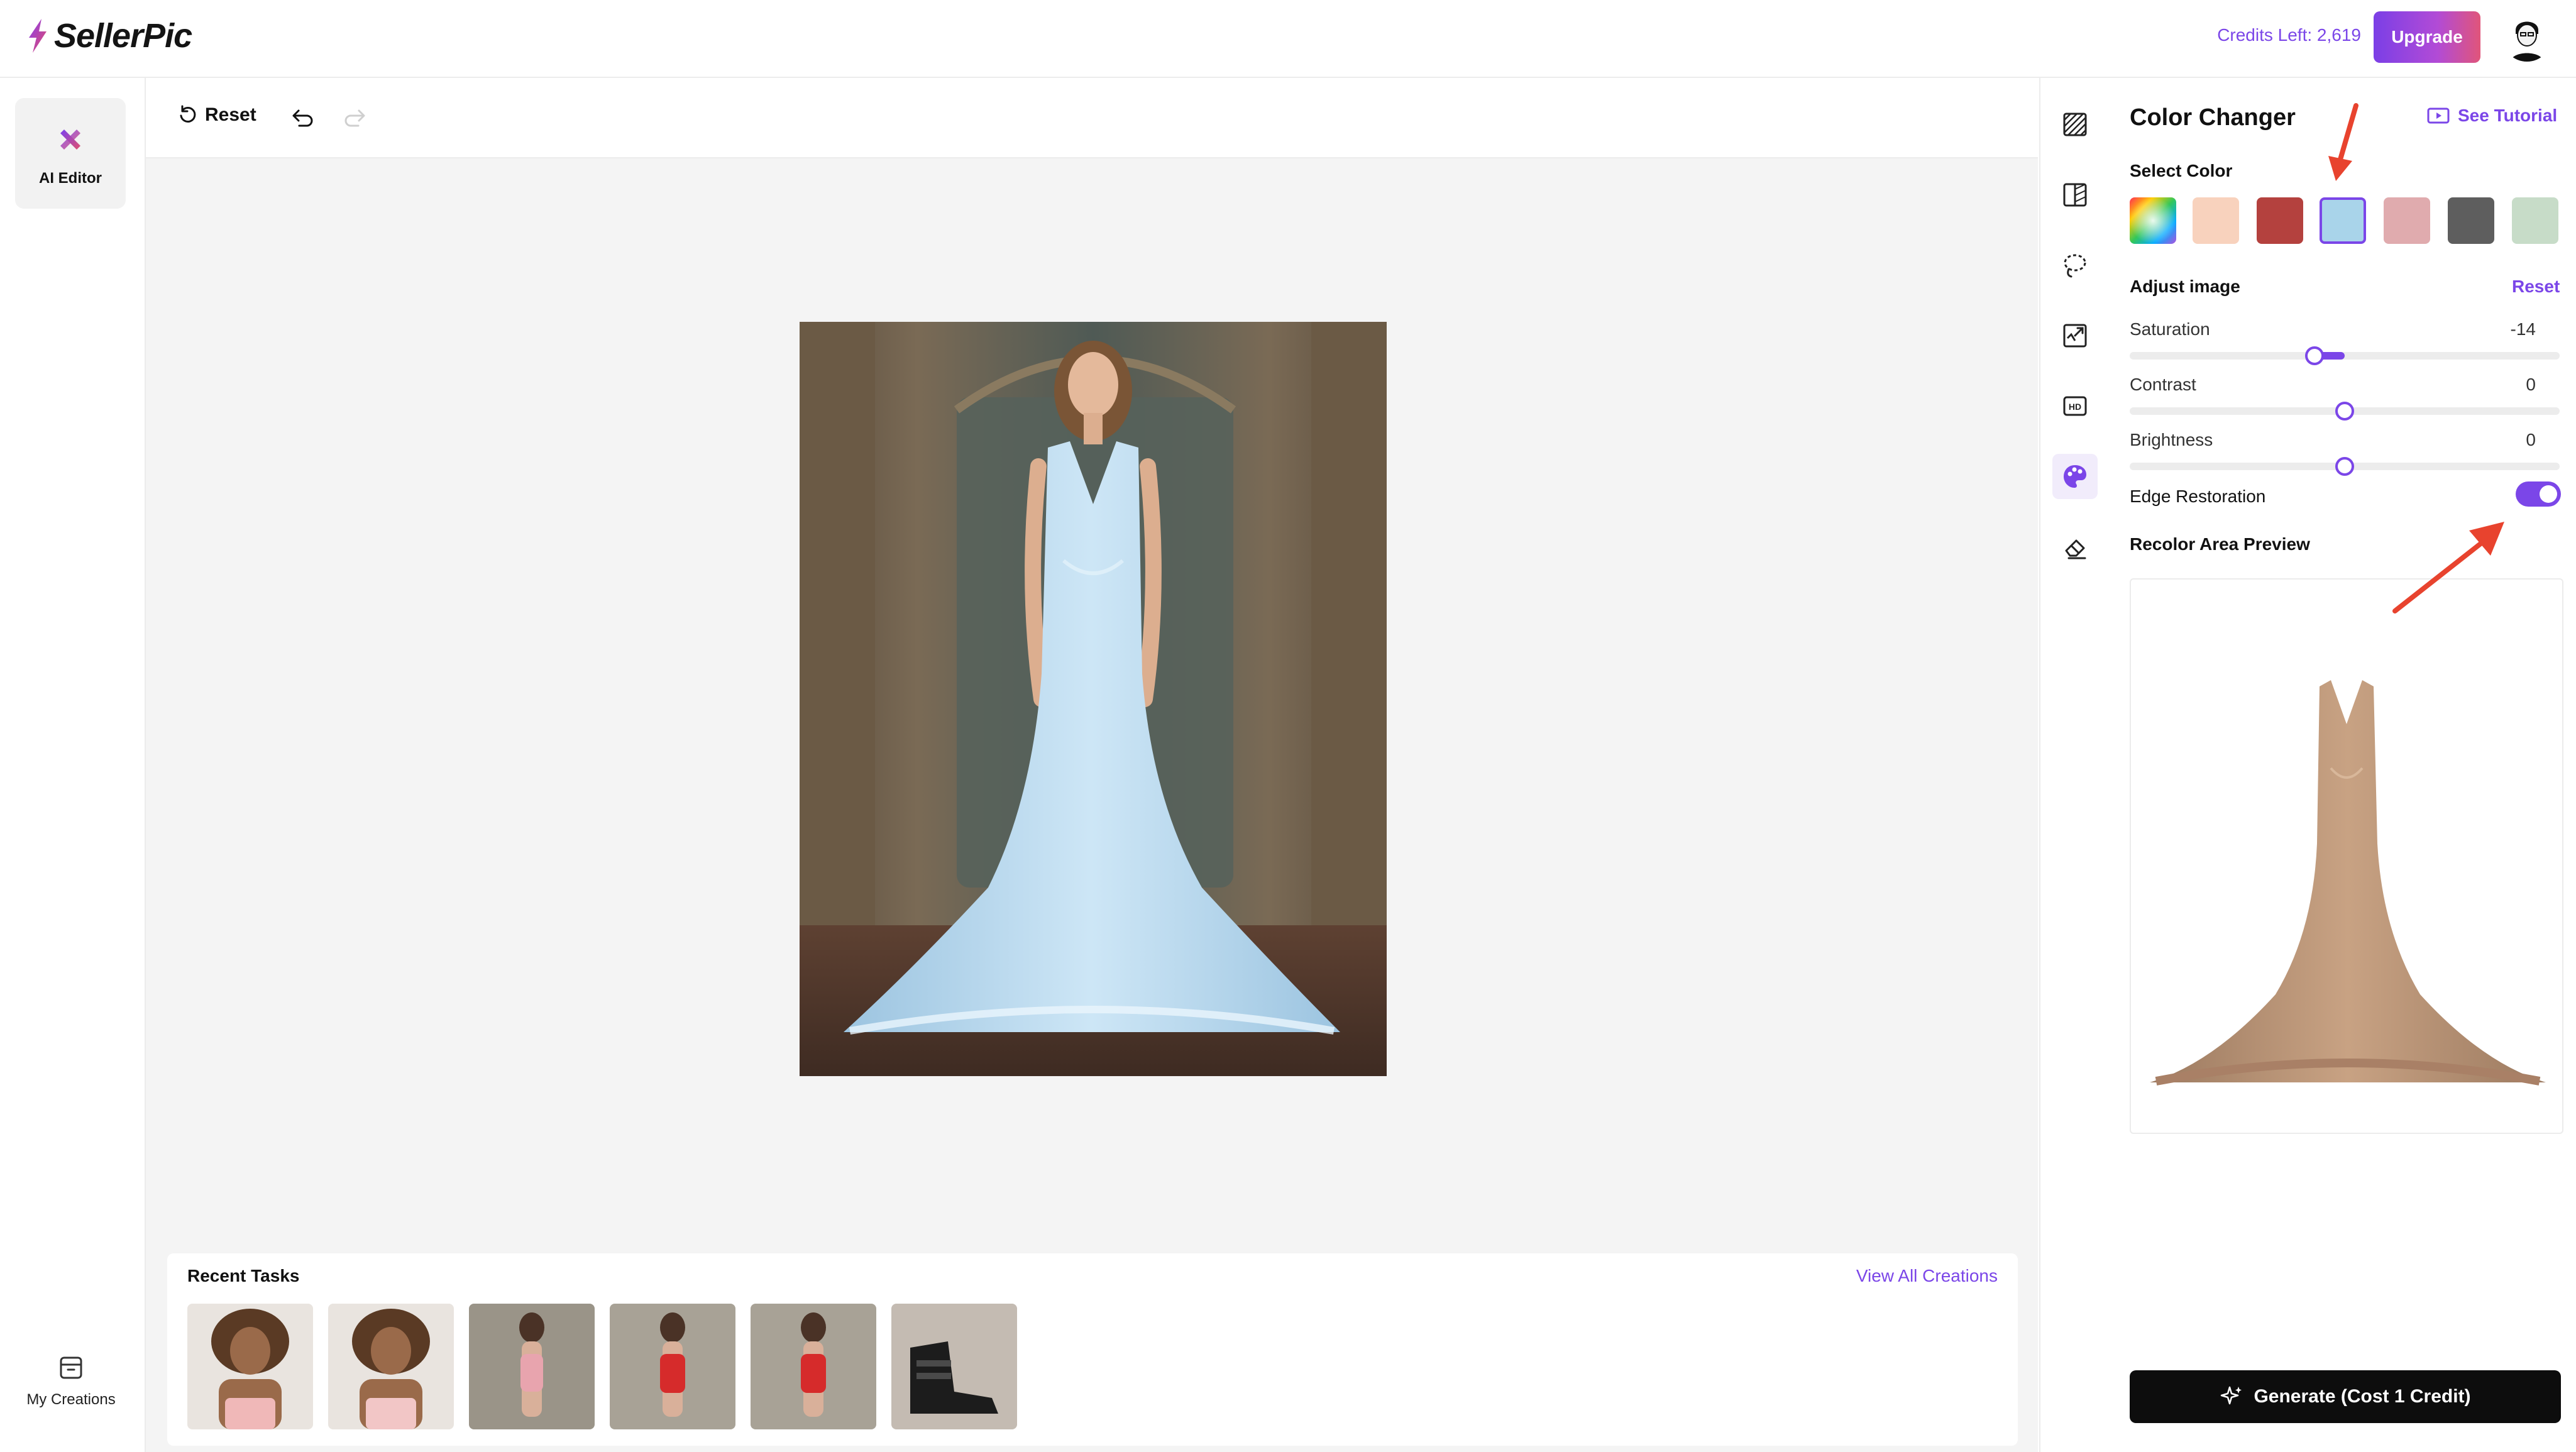  What do you see at coordinates (2220, 544) in the screenshot?
I see `recolor-preview-label: Recolor Area Preview` at bounding box center [2220, 544].